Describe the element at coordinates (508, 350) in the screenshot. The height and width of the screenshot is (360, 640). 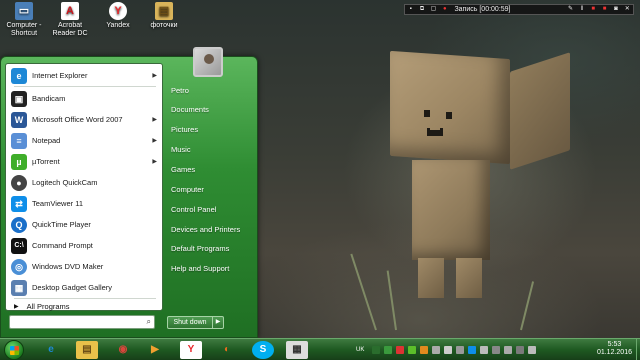
I see `signal-icon` at that location.